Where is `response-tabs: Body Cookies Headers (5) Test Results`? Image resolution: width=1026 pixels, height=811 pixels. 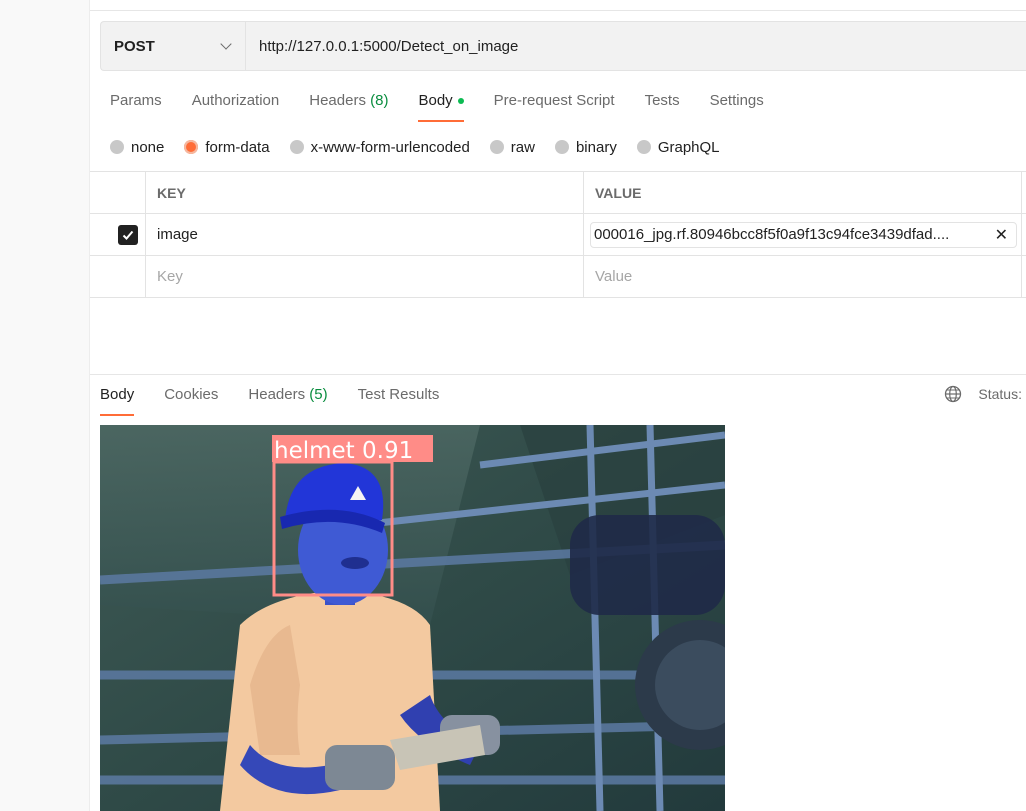
response-tabs: Body Cookies Headers (5) Test Results is located at coordinates (274, 397).